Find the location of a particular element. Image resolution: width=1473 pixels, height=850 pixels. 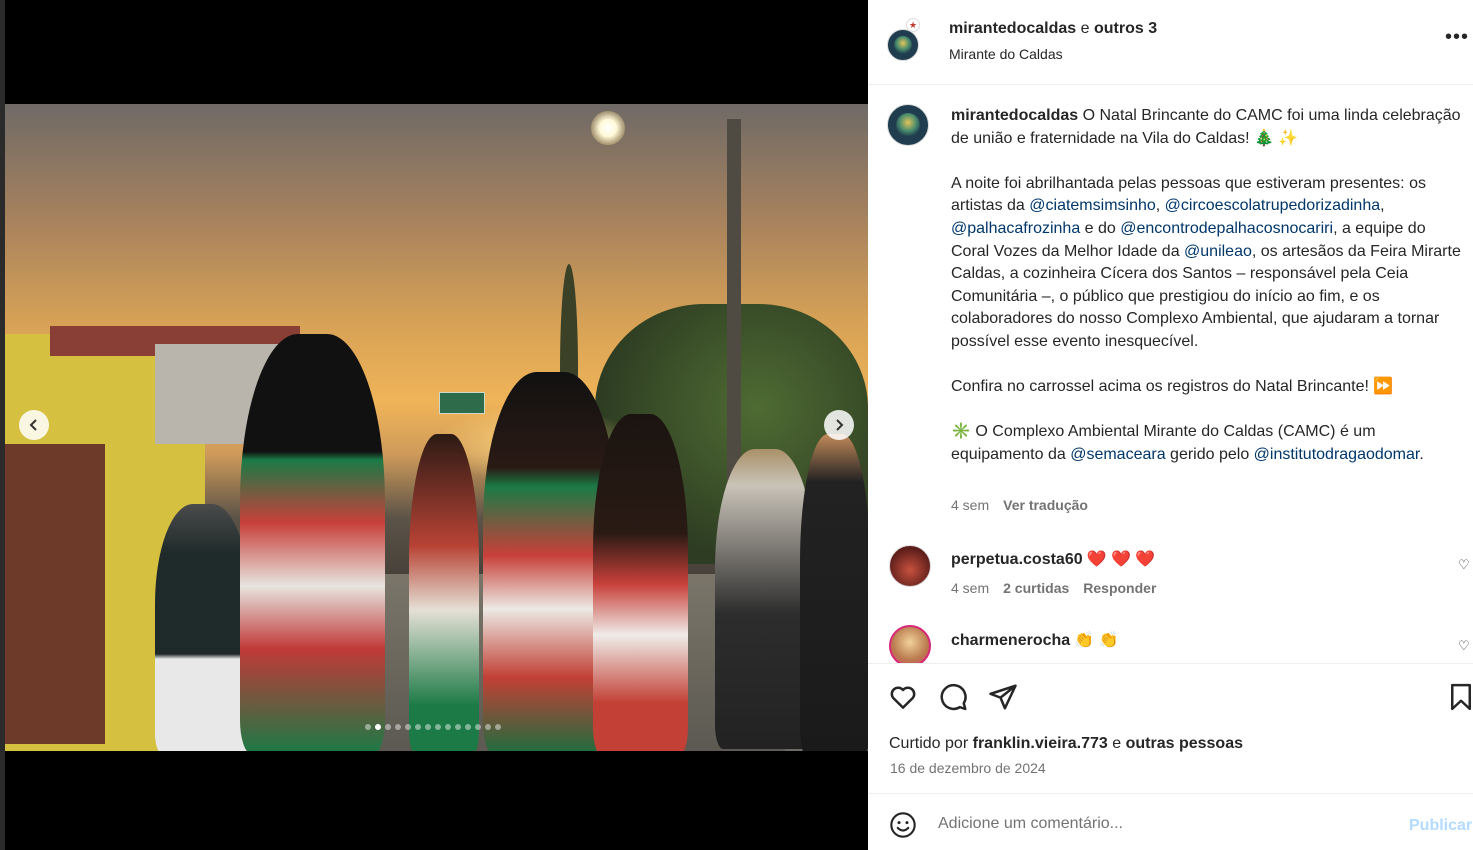

see-translation-button: Ver tradução is located at coordinates (1045, 505).